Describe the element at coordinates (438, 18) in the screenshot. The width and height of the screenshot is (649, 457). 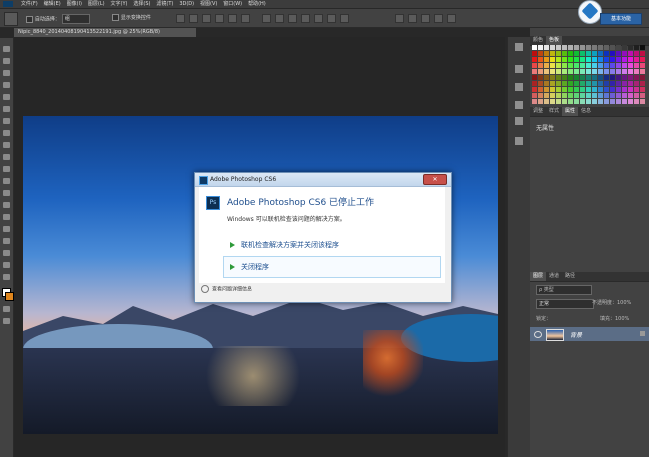
I see `3d-slide-icon` at that location.